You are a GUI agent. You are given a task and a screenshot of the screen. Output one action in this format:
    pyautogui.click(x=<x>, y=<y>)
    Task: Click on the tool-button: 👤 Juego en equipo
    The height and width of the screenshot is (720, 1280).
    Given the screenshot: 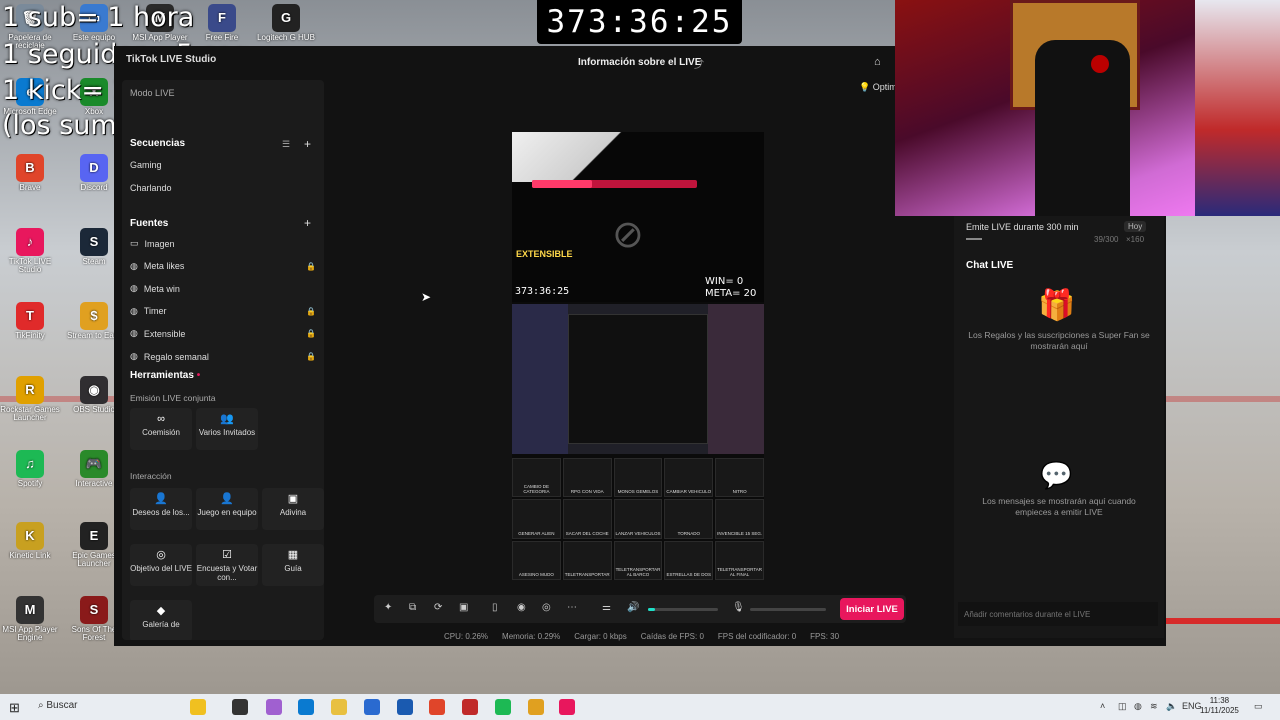 What is the action you would take?
    pyautogui.click(x=227, y=509)
    